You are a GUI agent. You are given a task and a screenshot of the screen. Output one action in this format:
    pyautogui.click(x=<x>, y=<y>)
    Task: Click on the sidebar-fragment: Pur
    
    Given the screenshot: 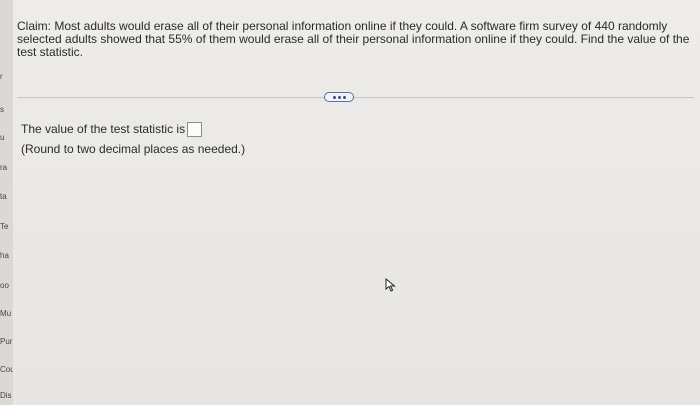 What is the action you would take?
    pyautogui.click(x=6, y=341)
    